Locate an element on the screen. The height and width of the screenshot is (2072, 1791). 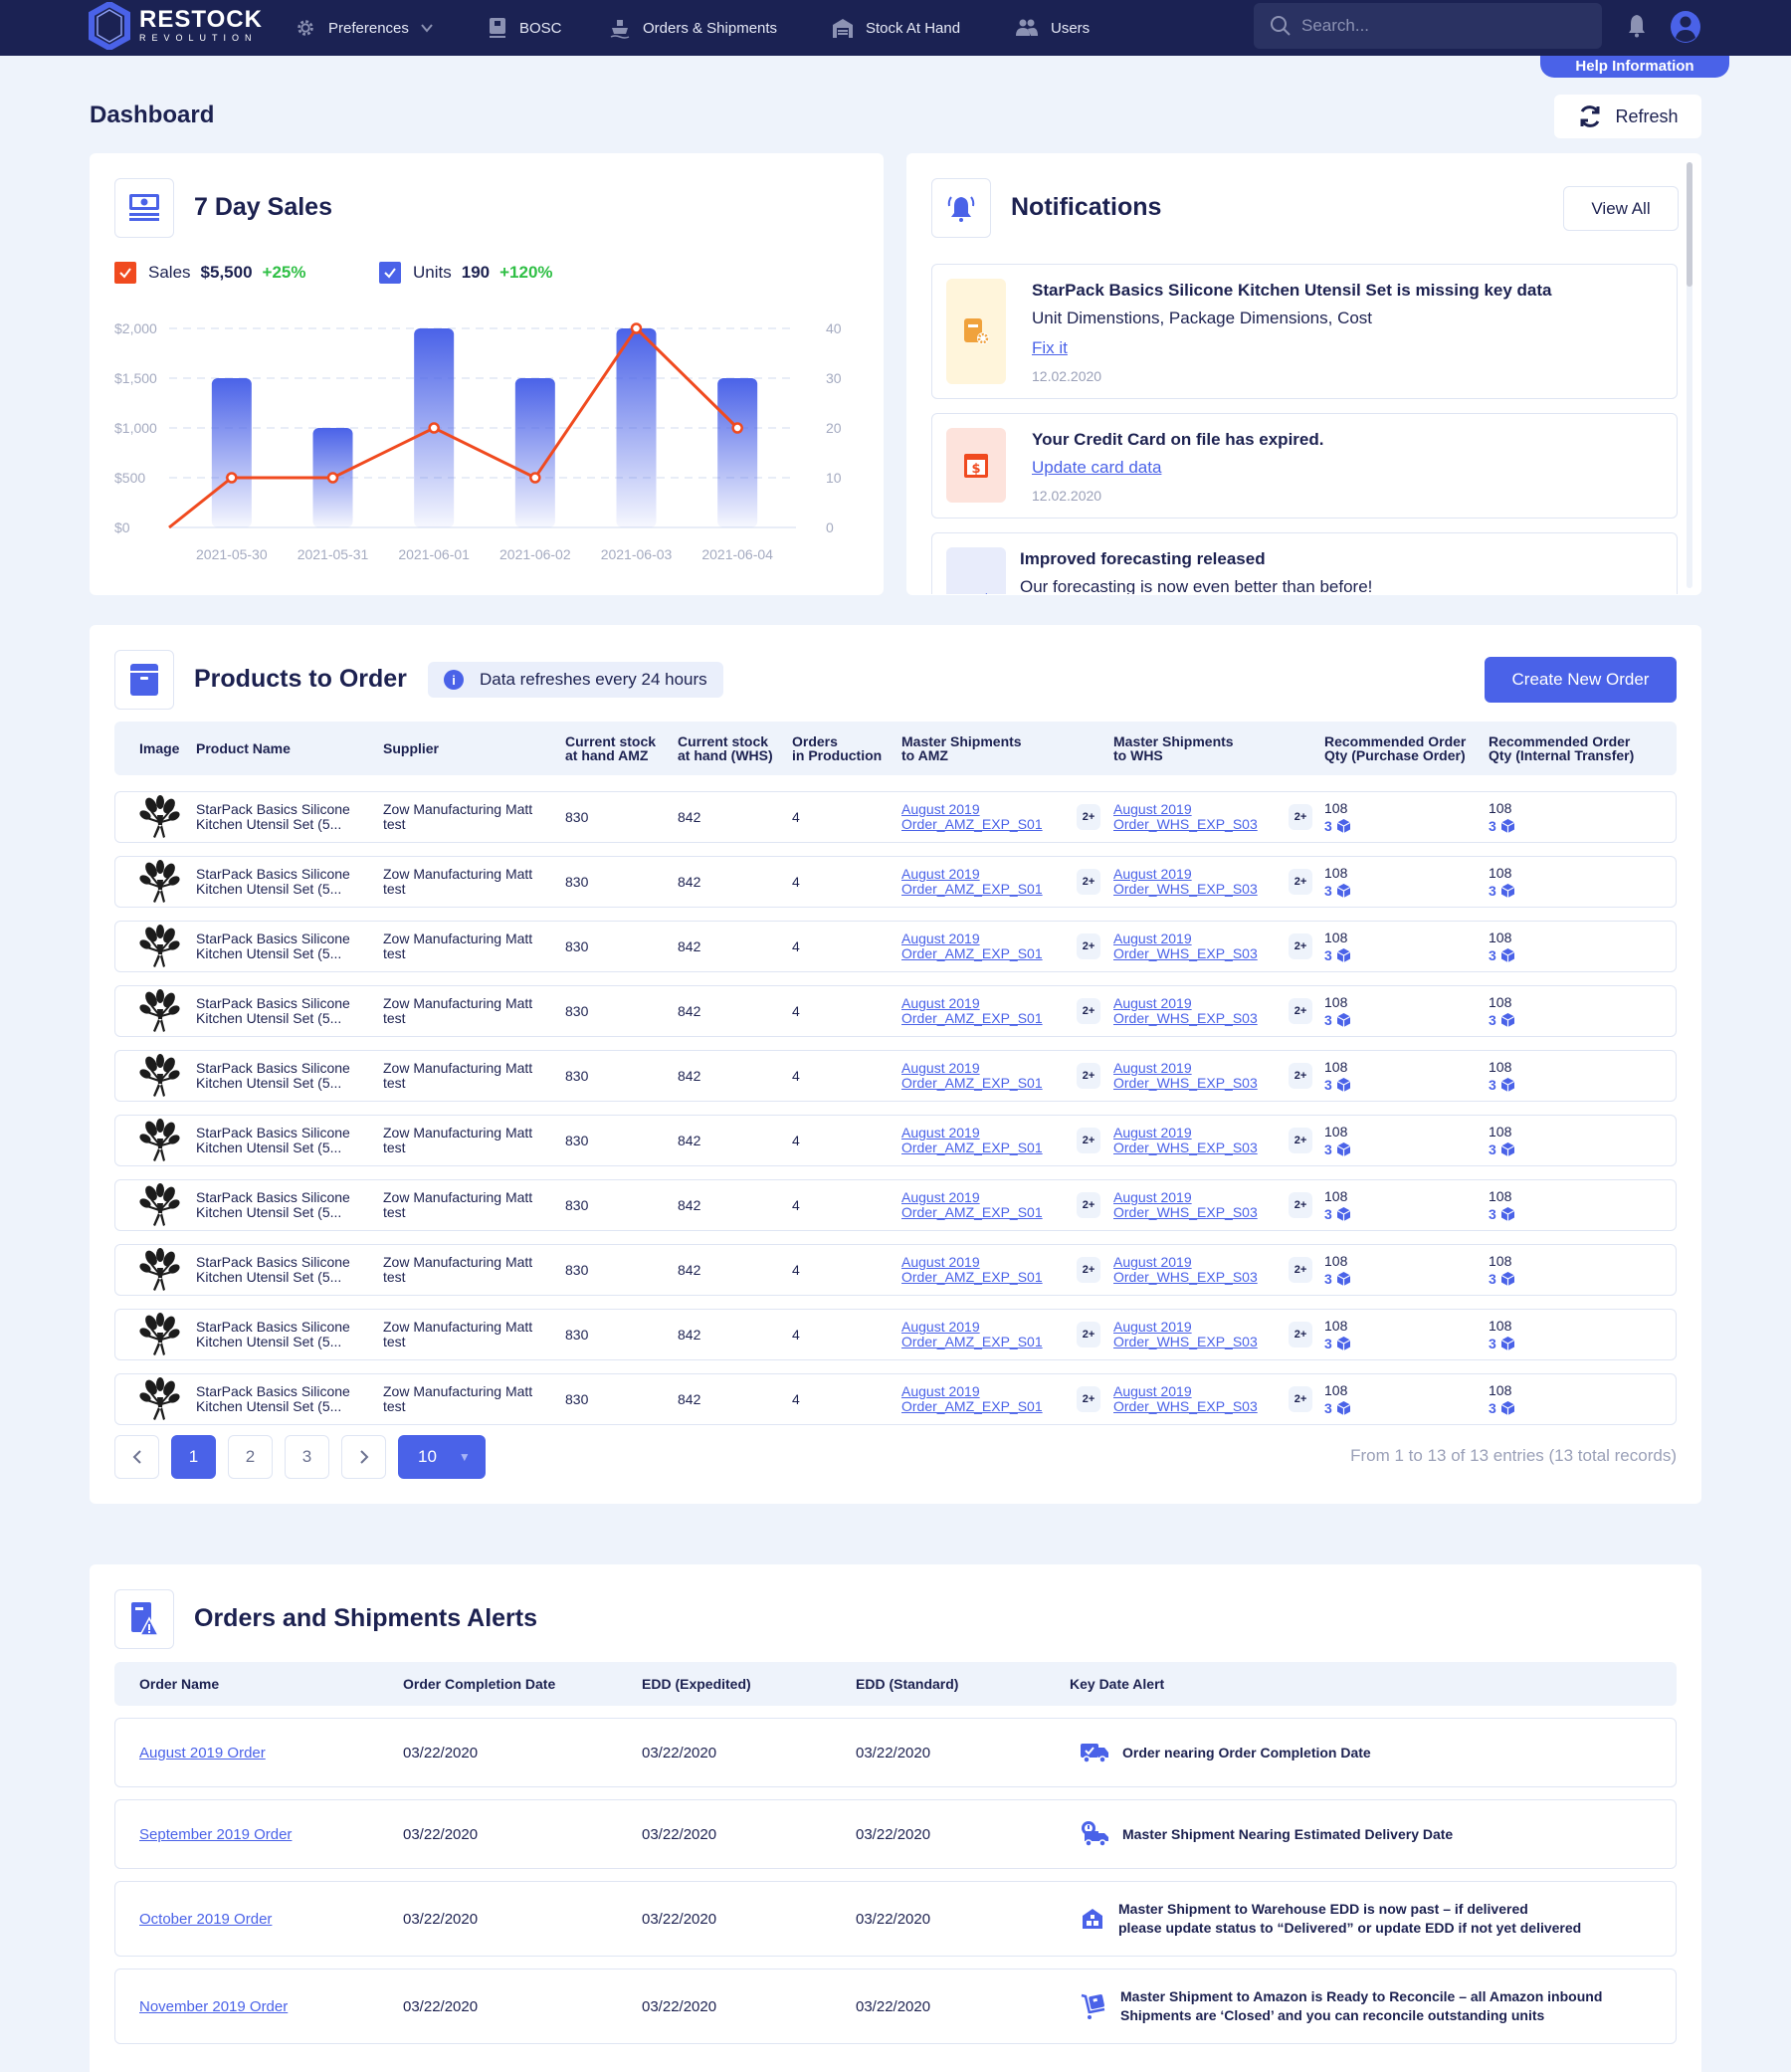
nav-preferences: Preferences is located at coordinates (365, 28).